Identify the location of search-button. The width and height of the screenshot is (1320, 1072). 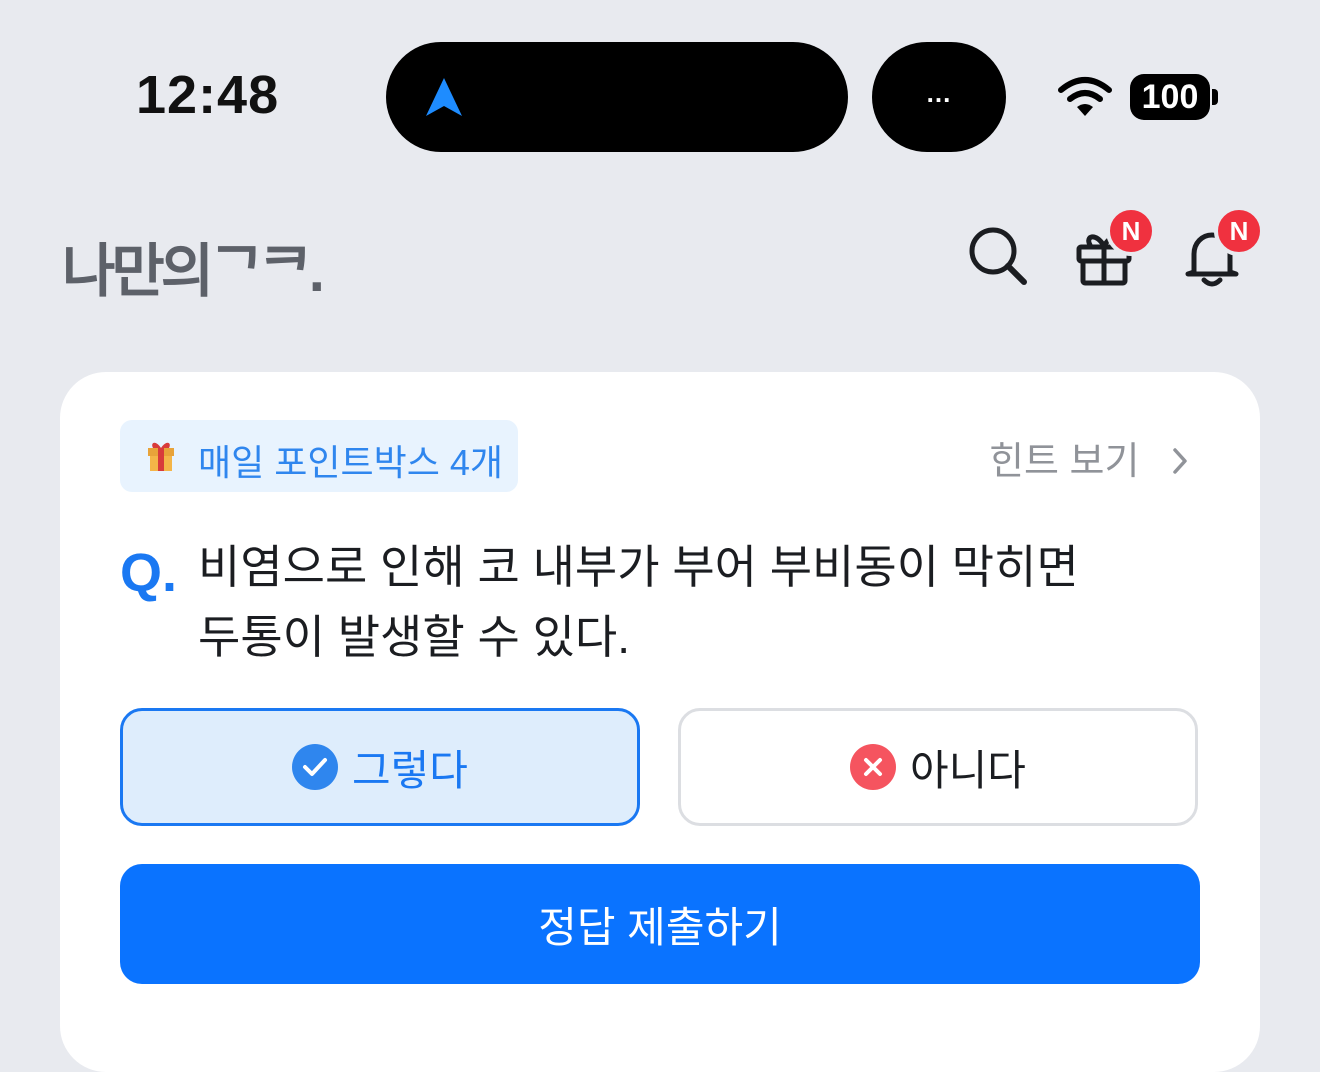
(998, 256).